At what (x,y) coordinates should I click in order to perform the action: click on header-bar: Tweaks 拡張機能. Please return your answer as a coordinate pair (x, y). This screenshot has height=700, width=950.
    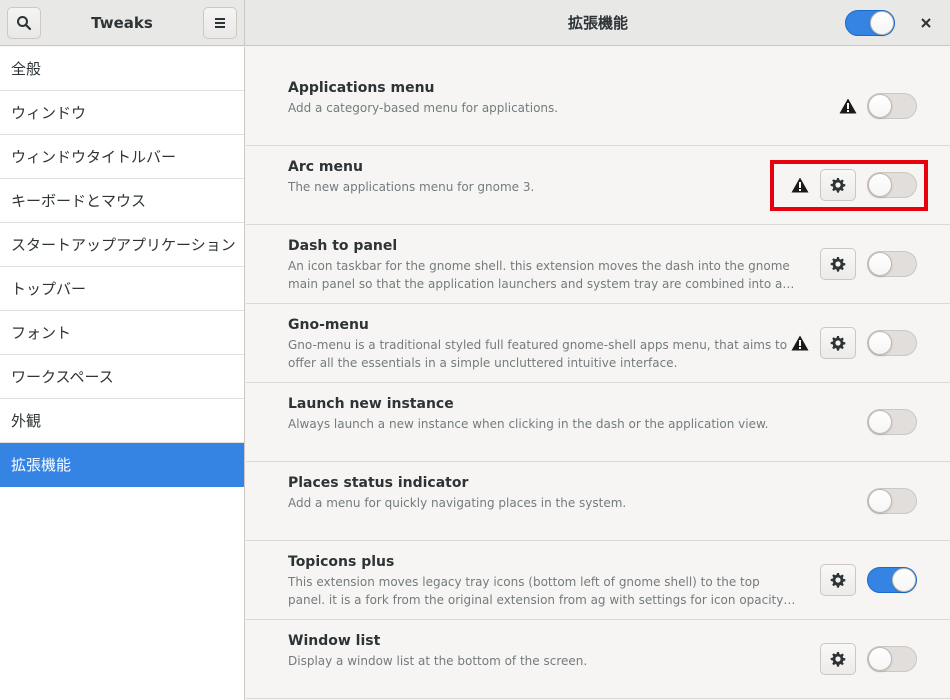
    Looking at the image, I should click on (475, 23).